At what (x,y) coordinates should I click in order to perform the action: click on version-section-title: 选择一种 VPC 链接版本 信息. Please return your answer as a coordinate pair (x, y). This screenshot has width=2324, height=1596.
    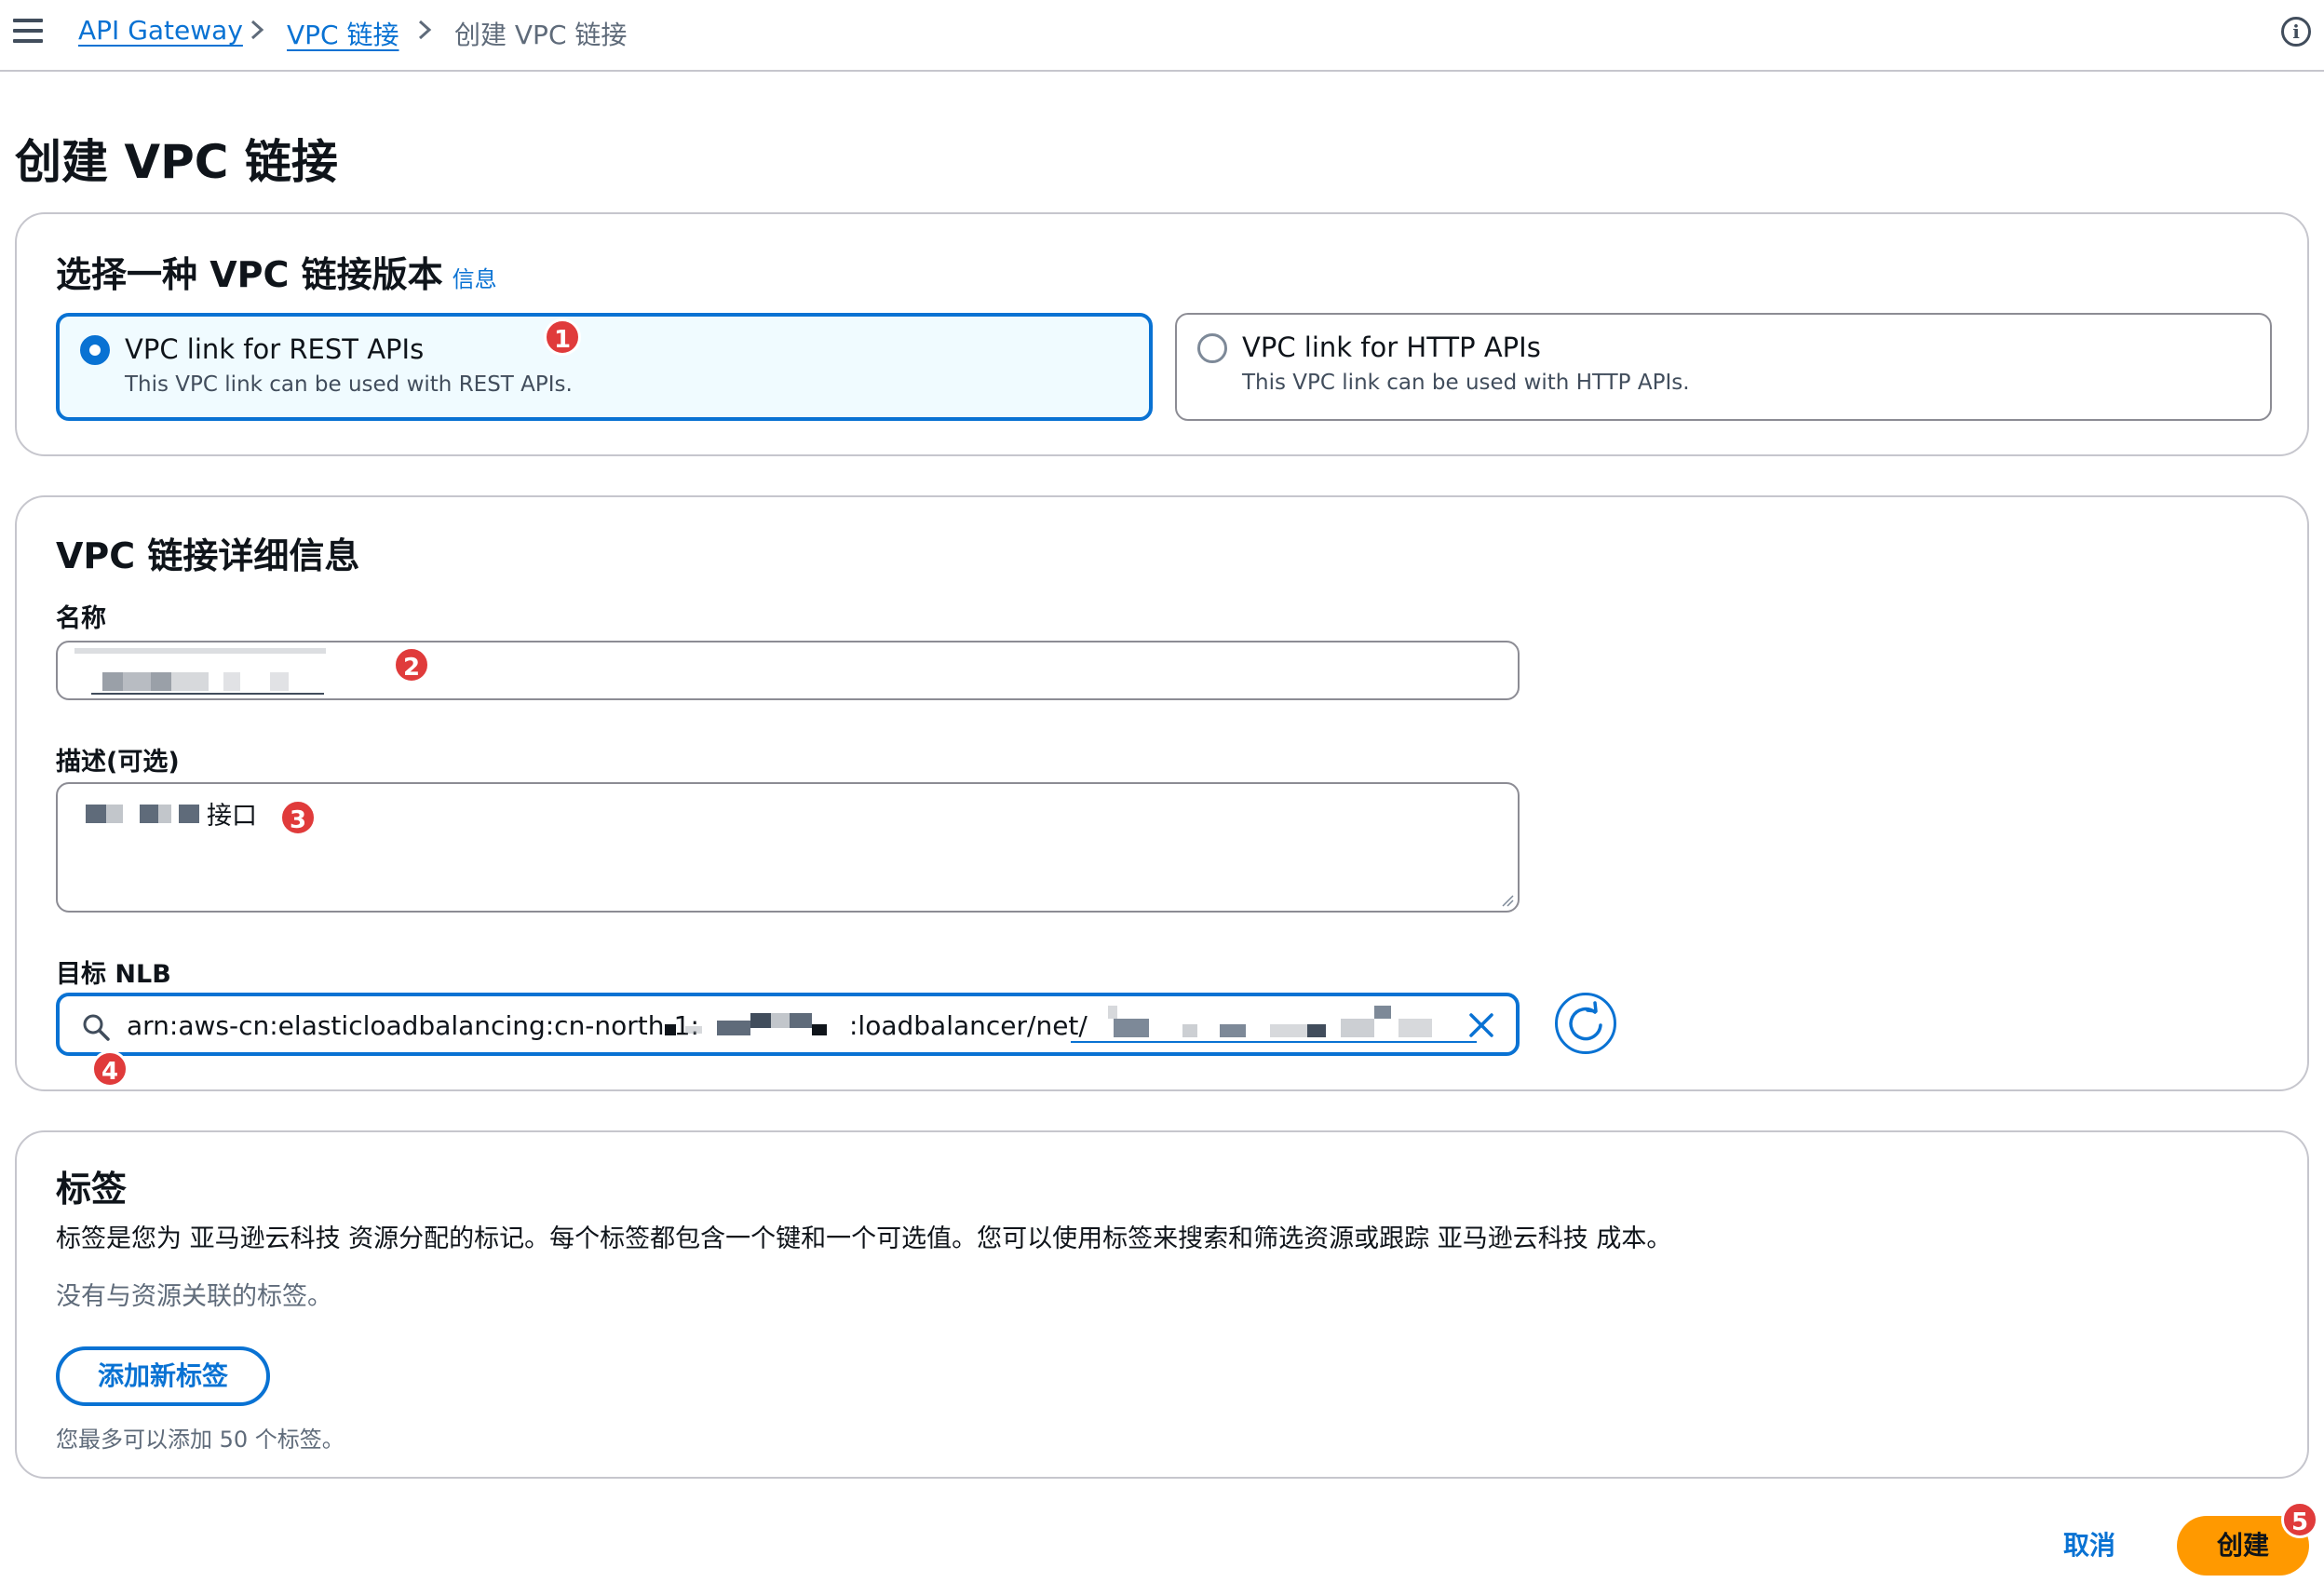
    Looking at the image, I should click on (277, 271).